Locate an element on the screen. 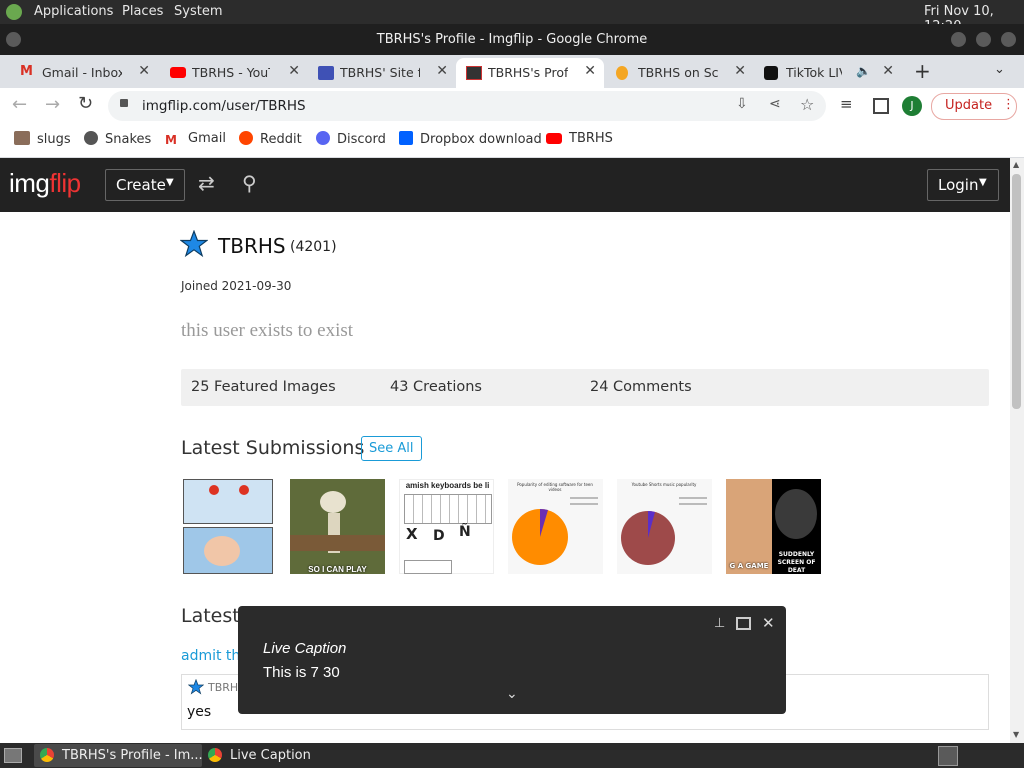 This screenshot has width=1024, height=768. tab-label: TBRHS's Profile is located at coordinates (528, 72).